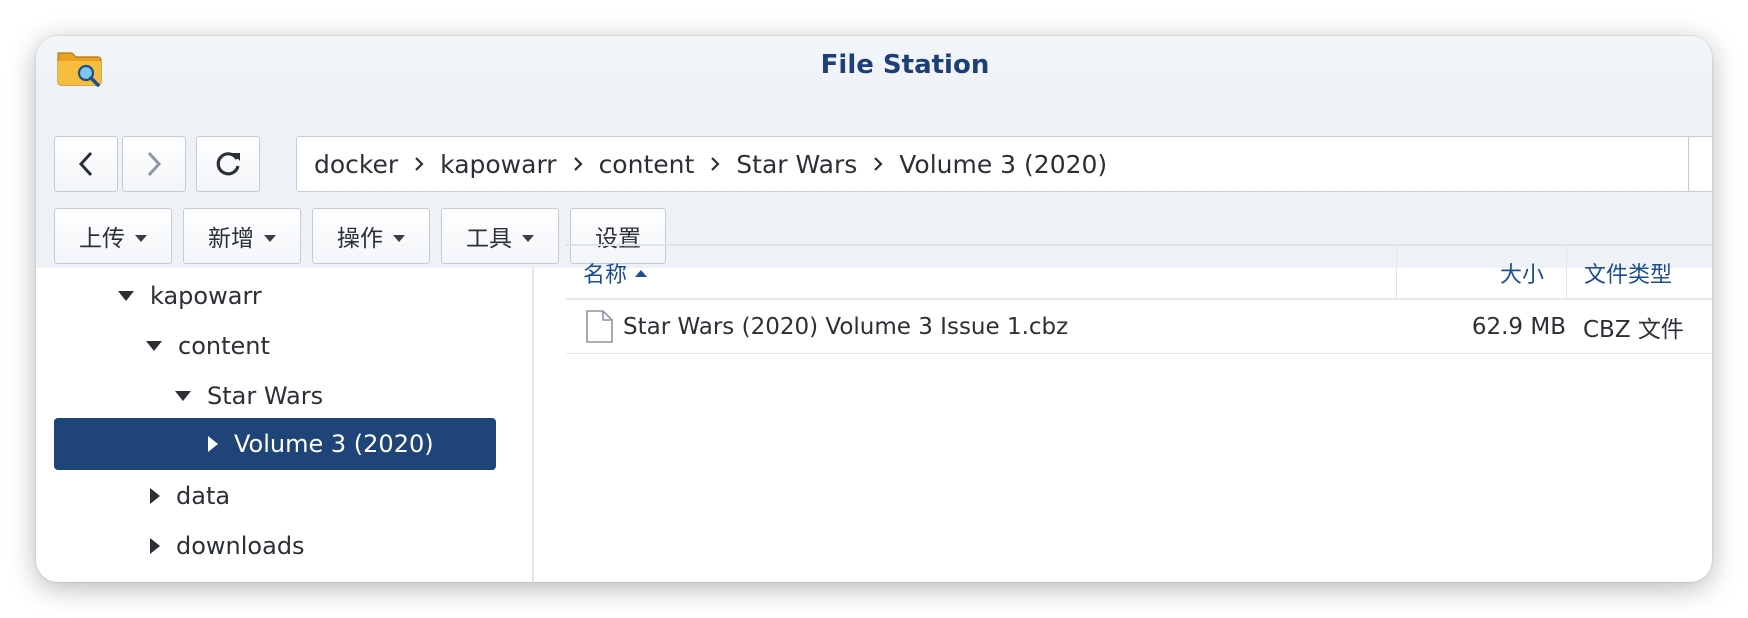 Image resolution: width=1748 pixels, height=618 pixels. Describe the element at coordinates (796, 164) in the screenshot. I see `breadcrumb-item: Star Wars` at that location.